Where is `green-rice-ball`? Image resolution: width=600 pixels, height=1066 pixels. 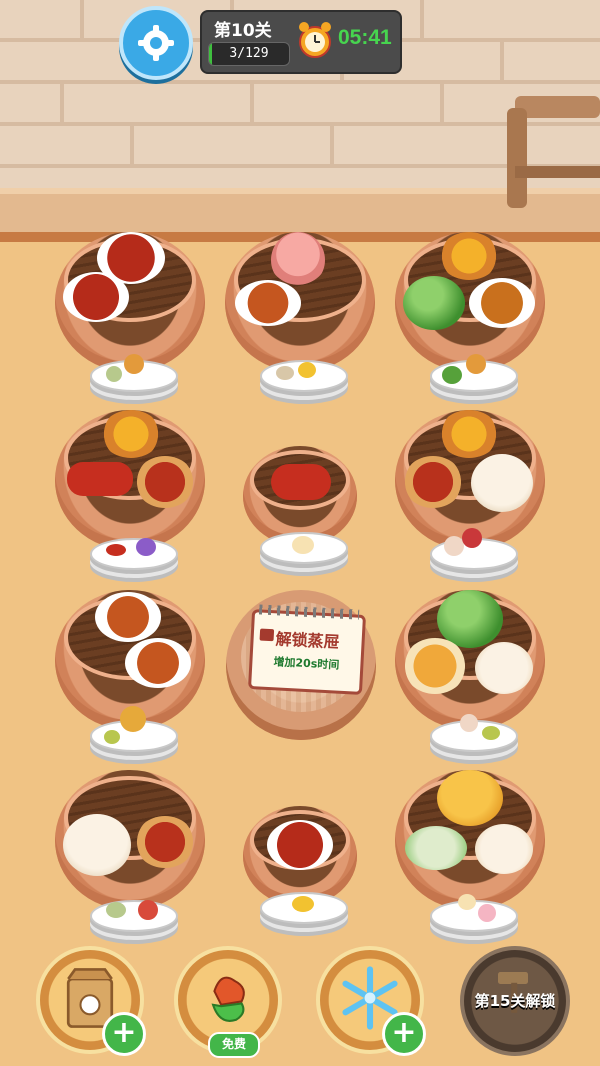 green-rice-ball is located at coordinates (434, 303).